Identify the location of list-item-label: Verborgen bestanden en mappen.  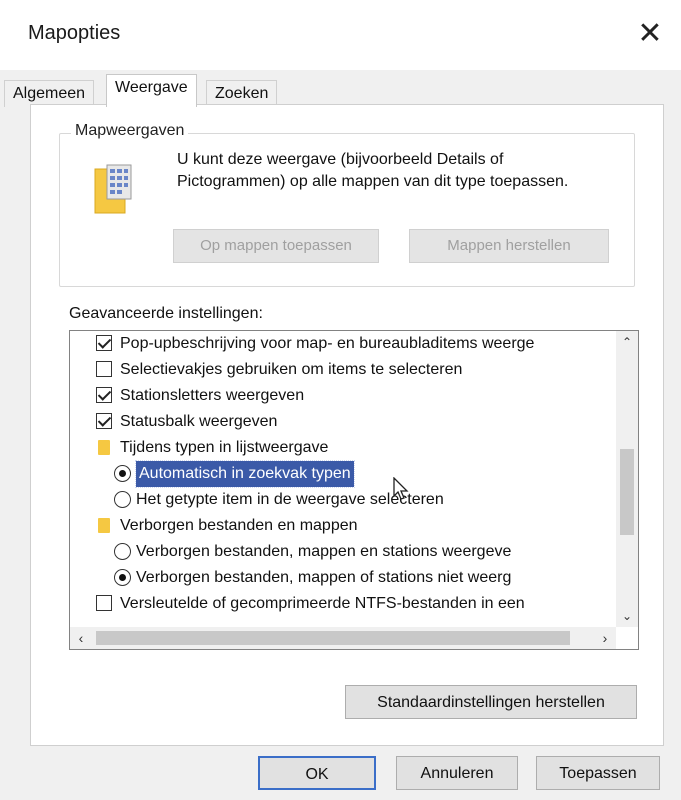
(239, 525).